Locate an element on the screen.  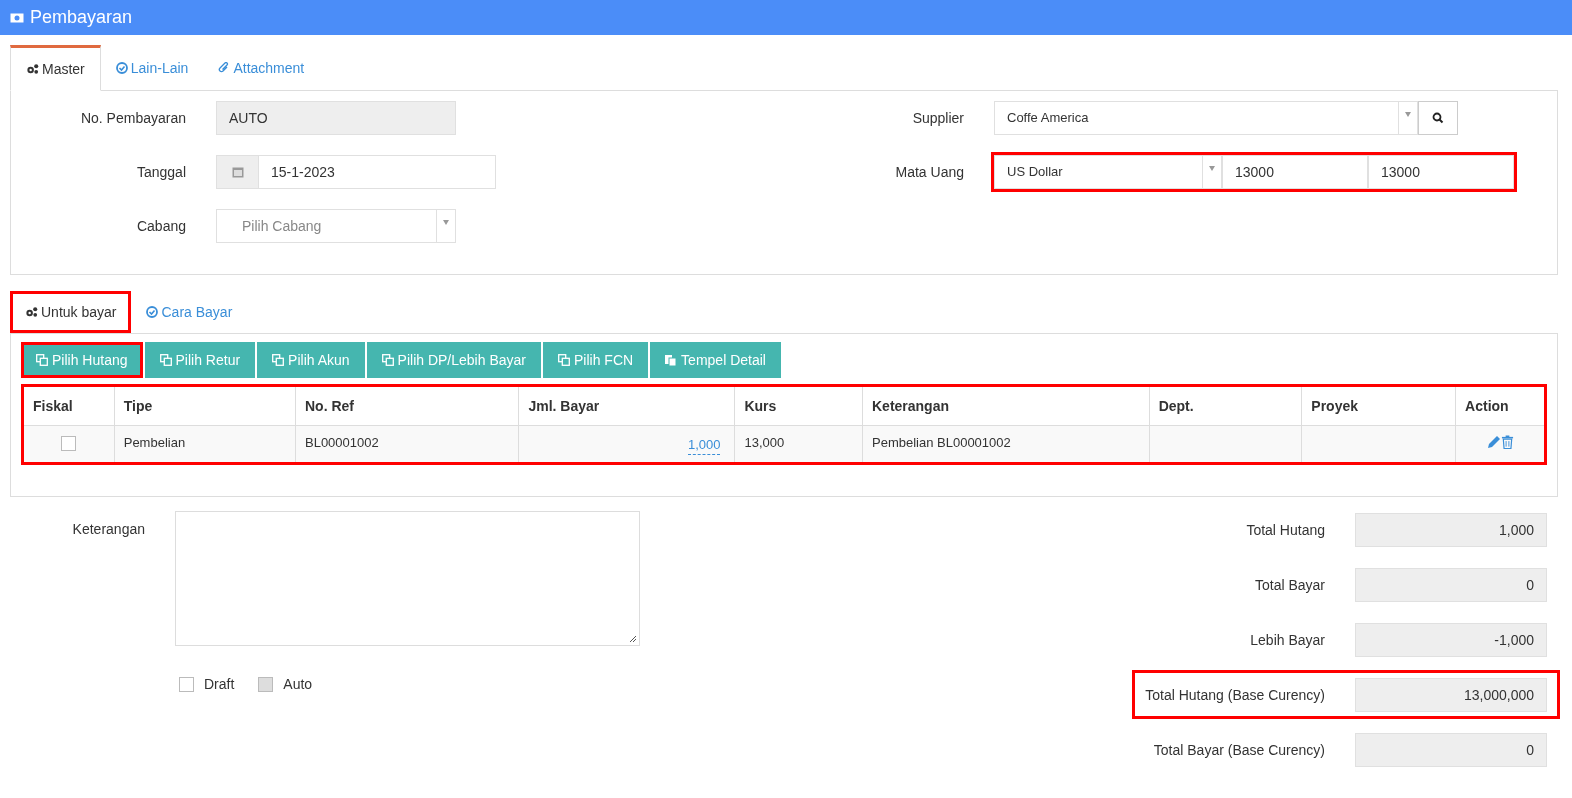
field-label: No. Pembayaran is located at coordinates (133, 118).